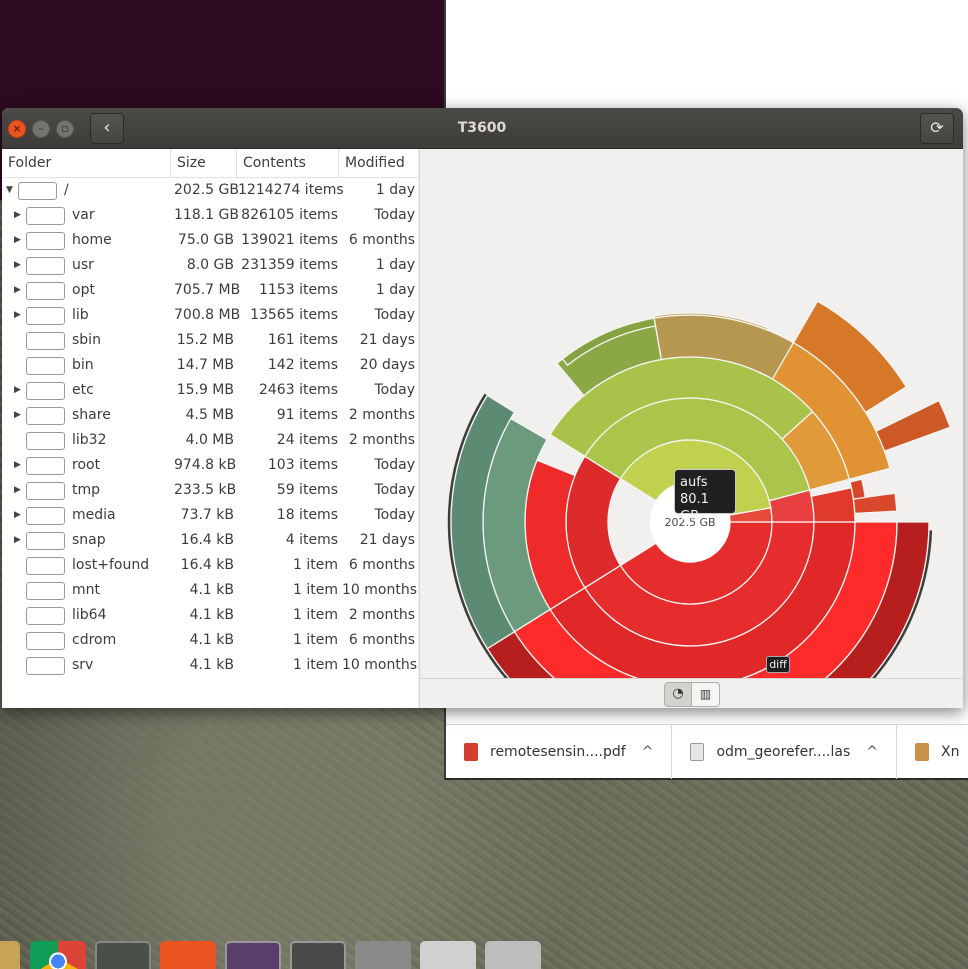  Describe the element at coordinates (65, 129) in the screenshot. I see `maximize-button: ▫` at that location.